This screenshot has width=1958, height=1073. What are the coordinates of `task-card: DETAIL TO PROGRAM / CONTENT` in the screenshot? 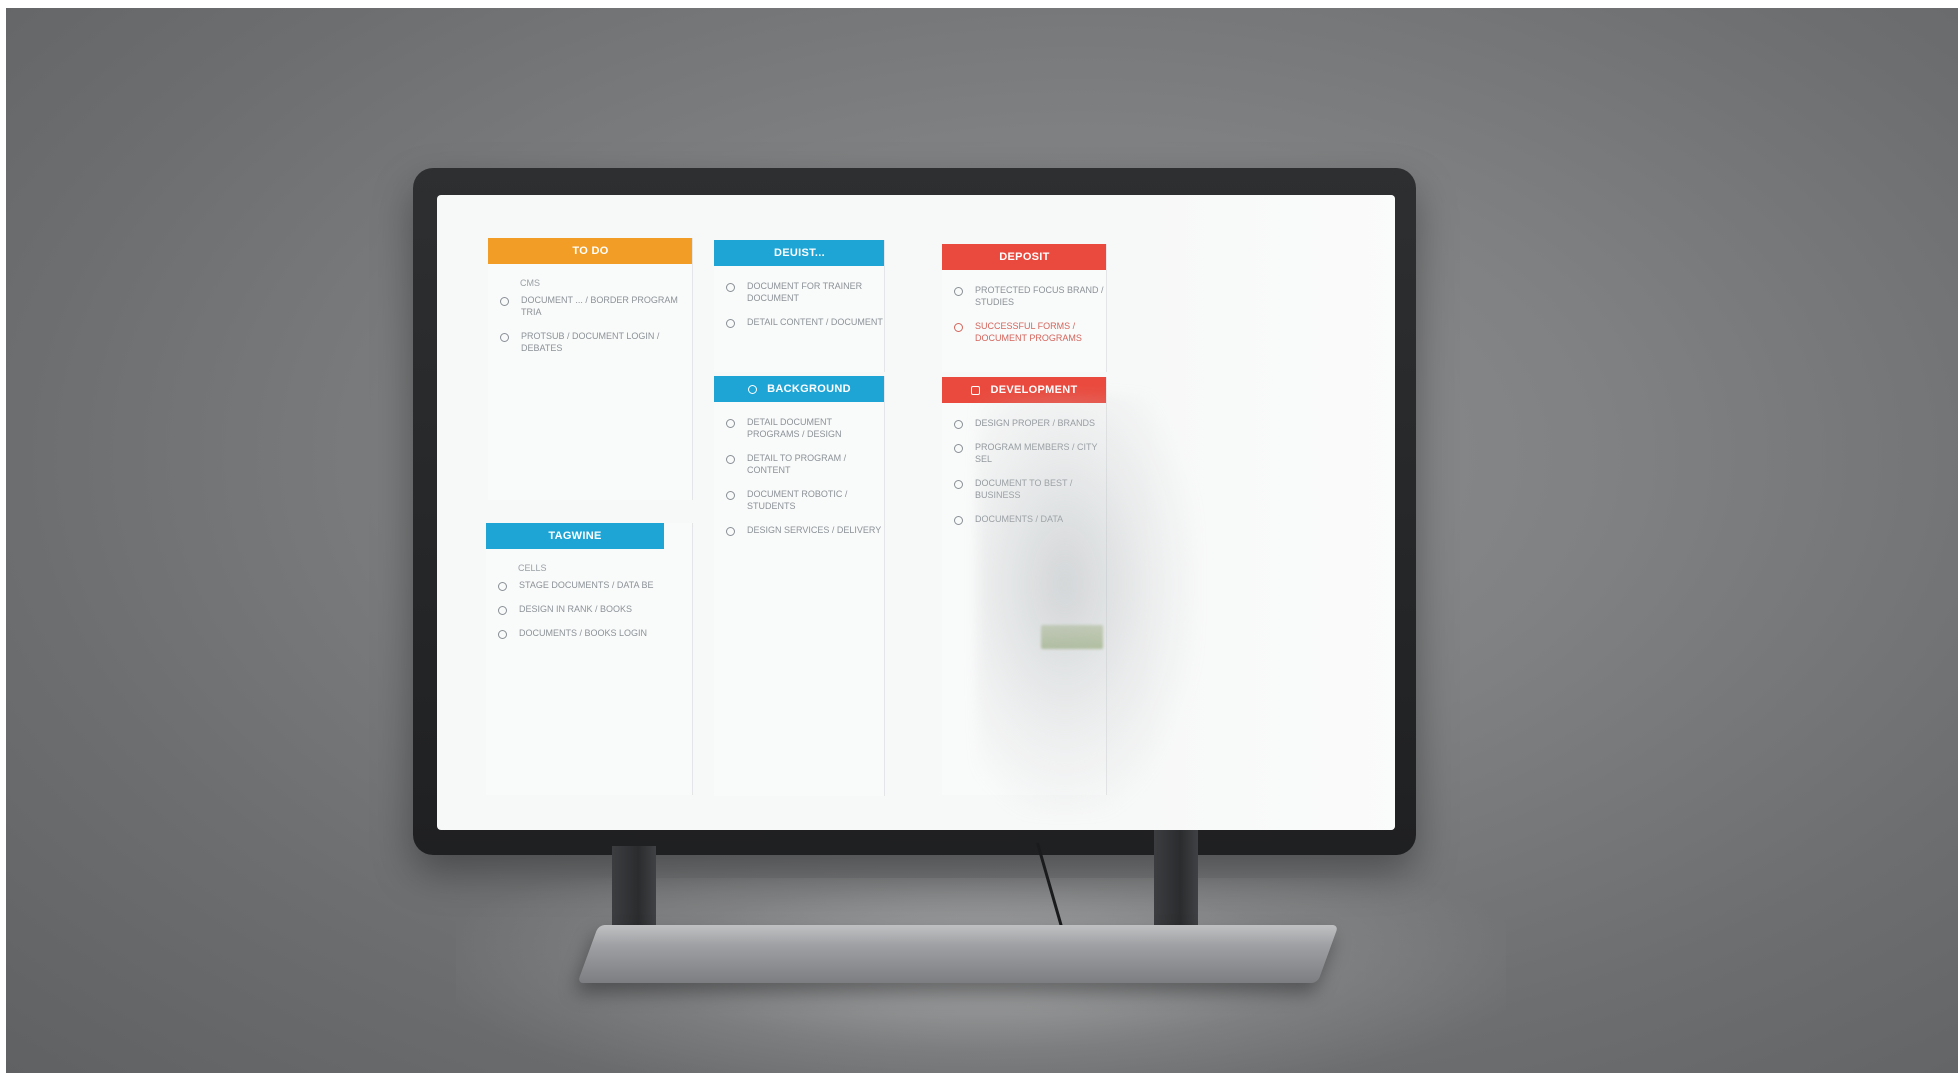 It's located at (805, 464).